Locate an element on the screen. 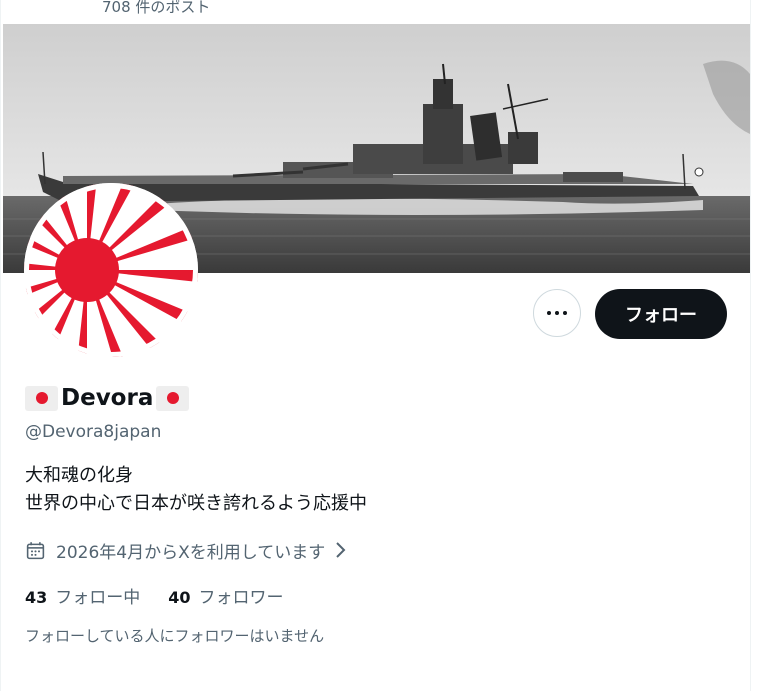 The image size is (759, 691). mutual-followers-note: フォローしている人にフォロワーはいません is located at coordinates (175, 636).